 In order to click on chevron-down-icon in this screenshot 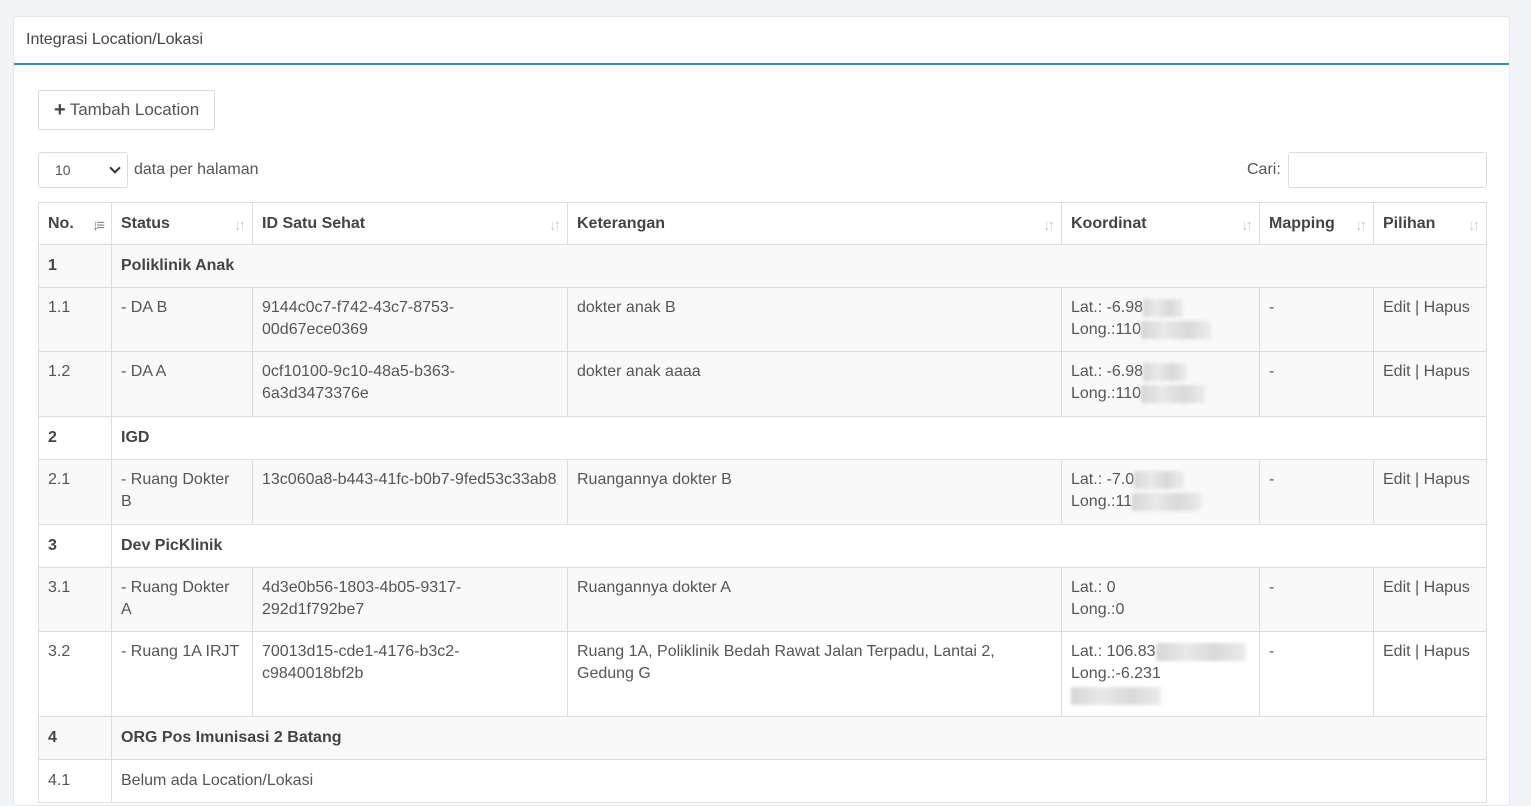, I will do `click(115, 168)`.